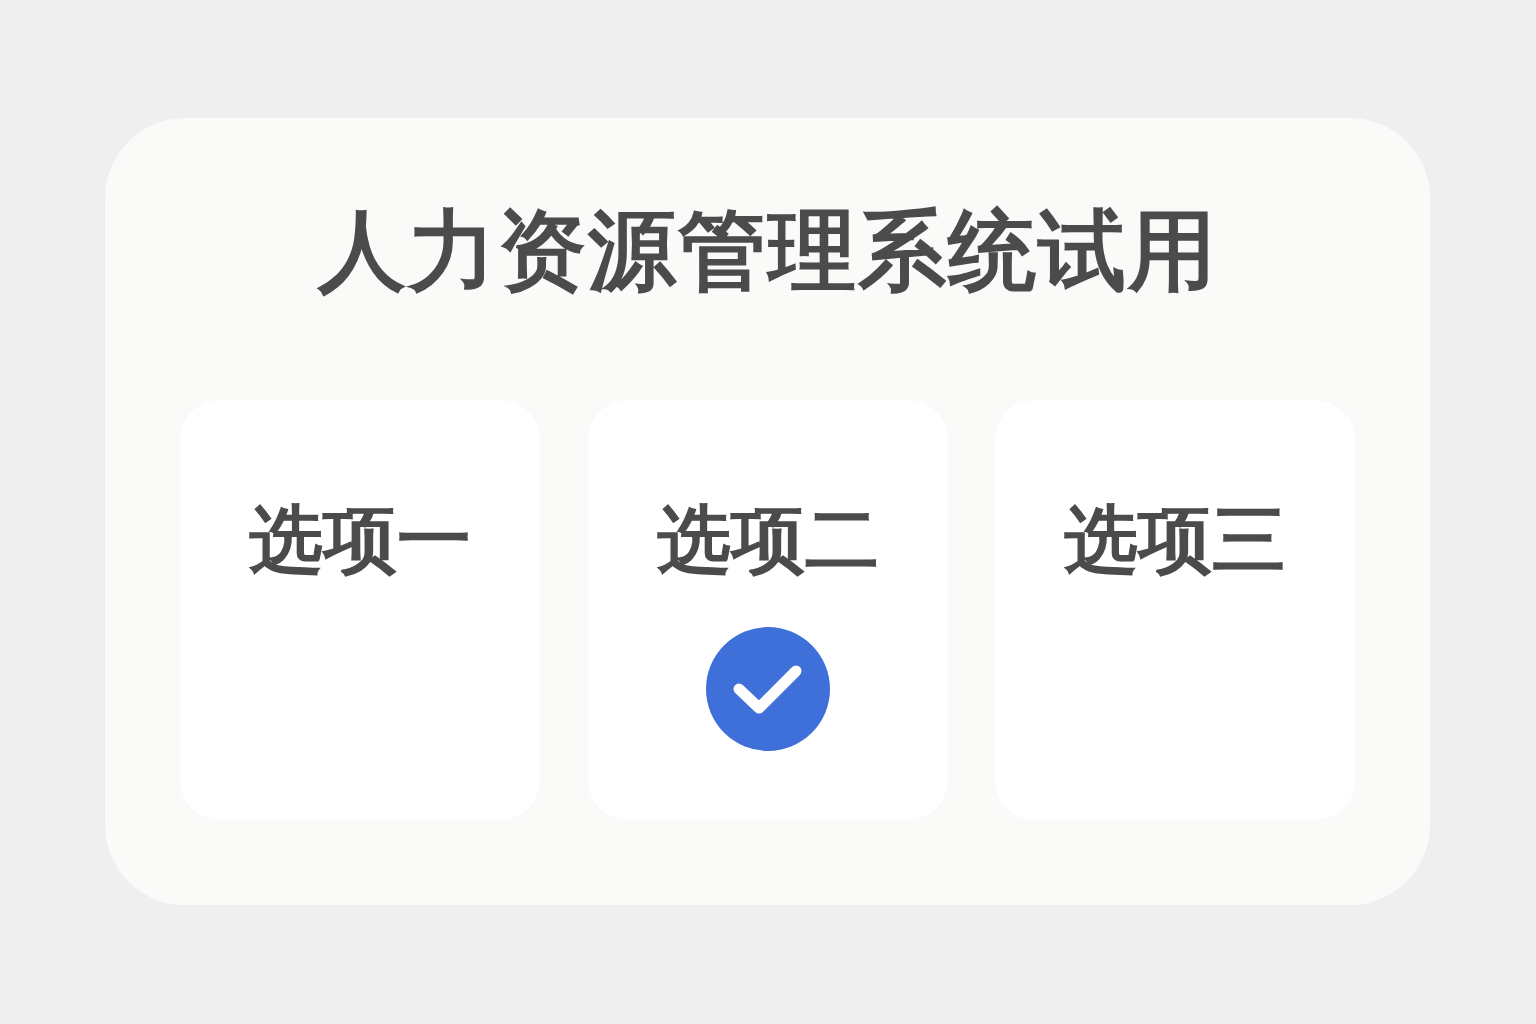 The height and width of the screenshot is (1024, 1536). Describe the element at coordinates (767, 610) in the screenshot. I see `option-card: 选项二` at that location.